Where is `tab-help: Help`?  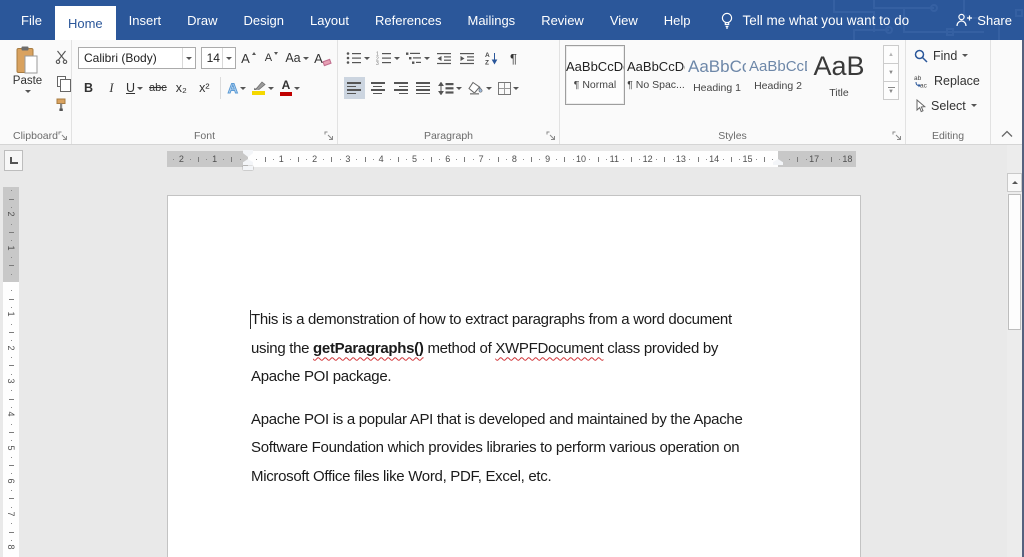 tab-help: Help is located at coordinates (677, 20).